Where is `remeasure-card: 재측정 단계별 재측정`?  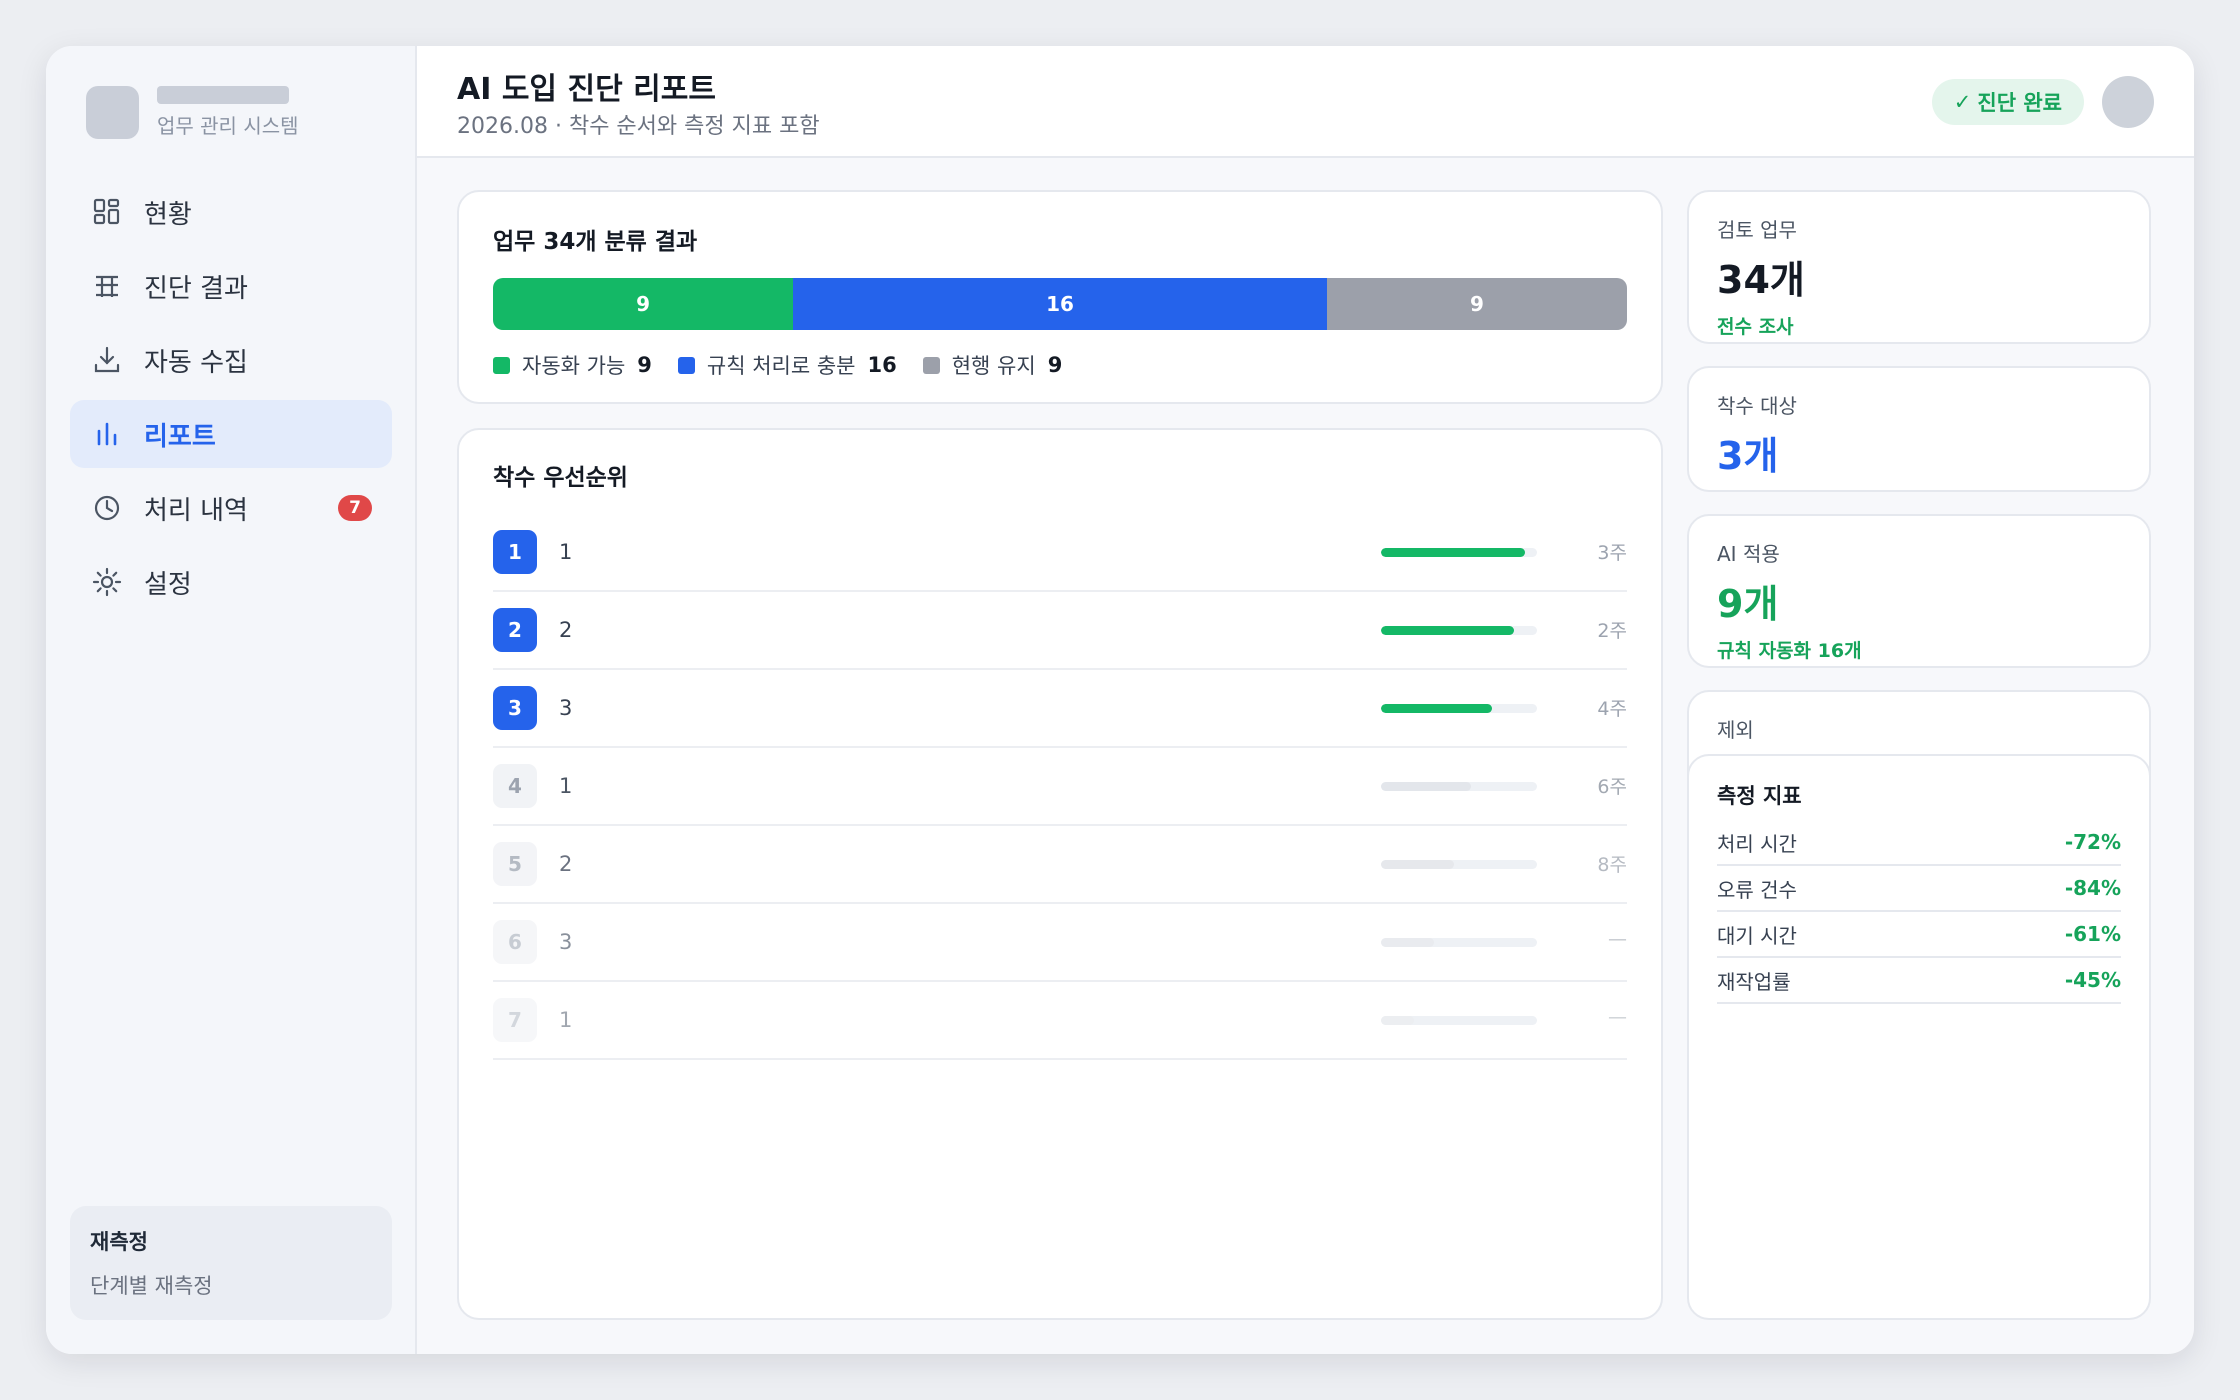 remeasure-card: 재측정 단계별 재측정 is located at coordinates (231, 1263).